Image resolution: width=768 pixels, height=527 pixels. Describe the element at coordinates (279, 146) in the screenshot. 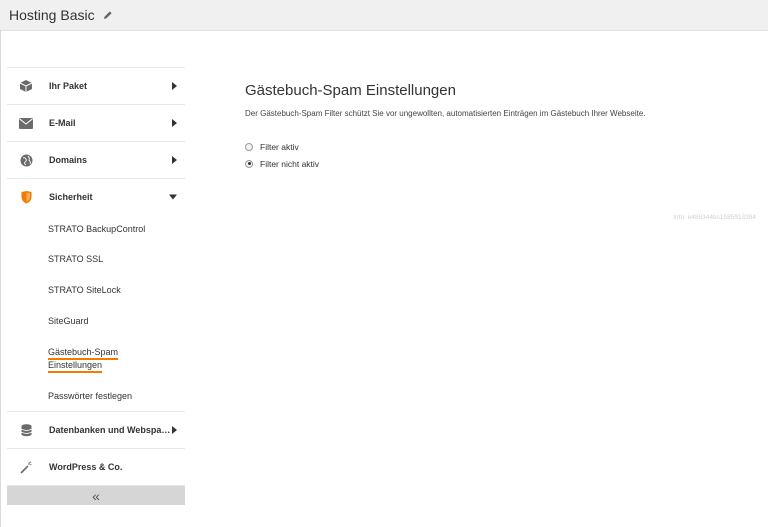

I see `filter-active-label: Filter aktiv` at that location.